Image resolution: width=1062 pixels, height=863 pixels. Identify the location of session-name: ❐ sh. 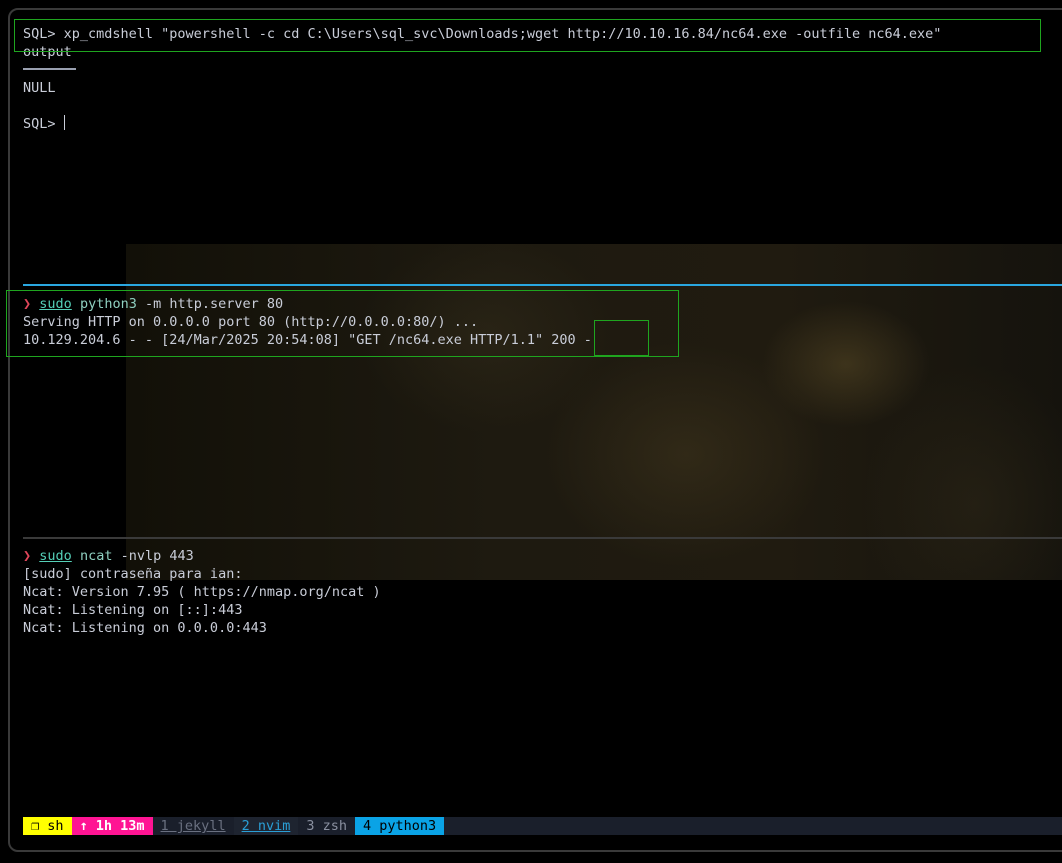
(47, 826).